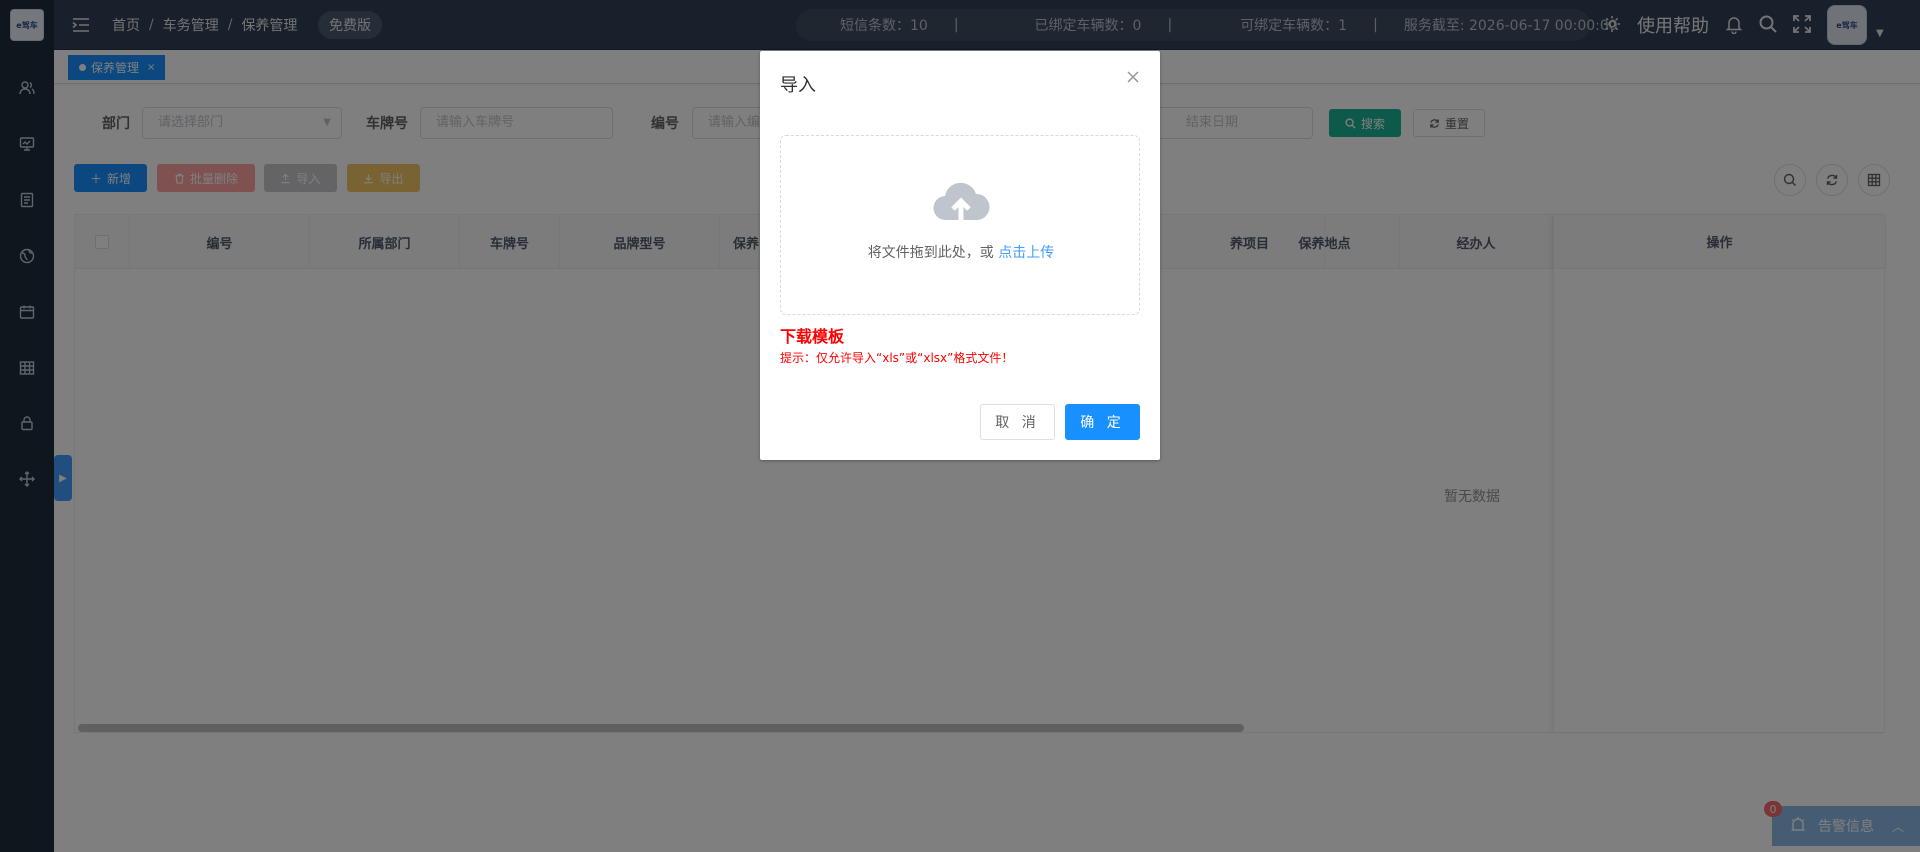  What do you see at coordinates (1017, 422) in the screenshot?
I see `cancel-button: 取 消` at bounding box center [1017, 422].